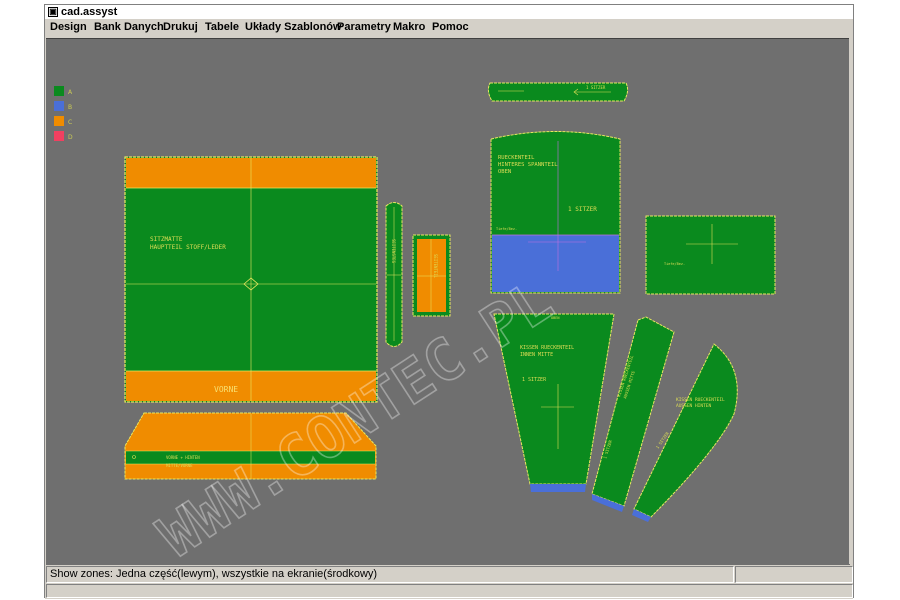 The width and height of the screenshot is (900, 600). Describe the element at coordinates (534, 380) in the screenshot. I see `cushion-sitzer: 1 SITZER` at that location.